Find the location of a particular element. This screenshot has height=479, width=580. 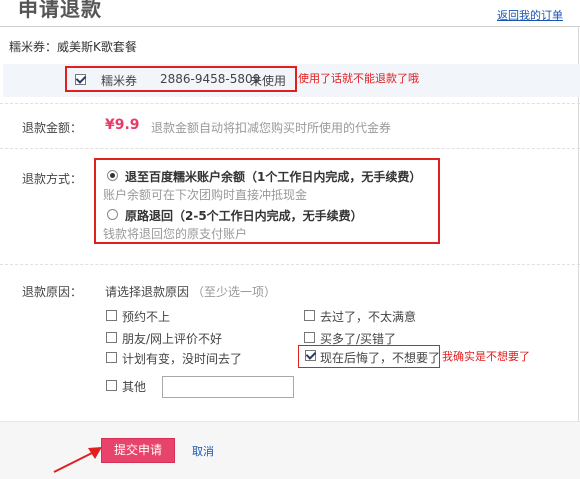

amount-hint: 退款金额自动将扣减您购买时所使用的代金券 is located at coordinates (271, 128).